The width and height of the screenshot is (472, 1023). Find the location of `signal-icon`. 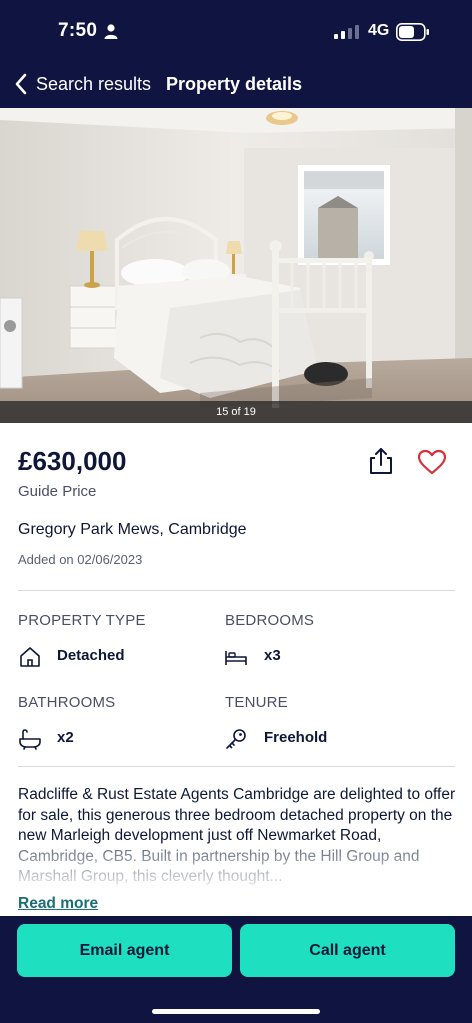

signal-icon is located at coordinates (346, 32).